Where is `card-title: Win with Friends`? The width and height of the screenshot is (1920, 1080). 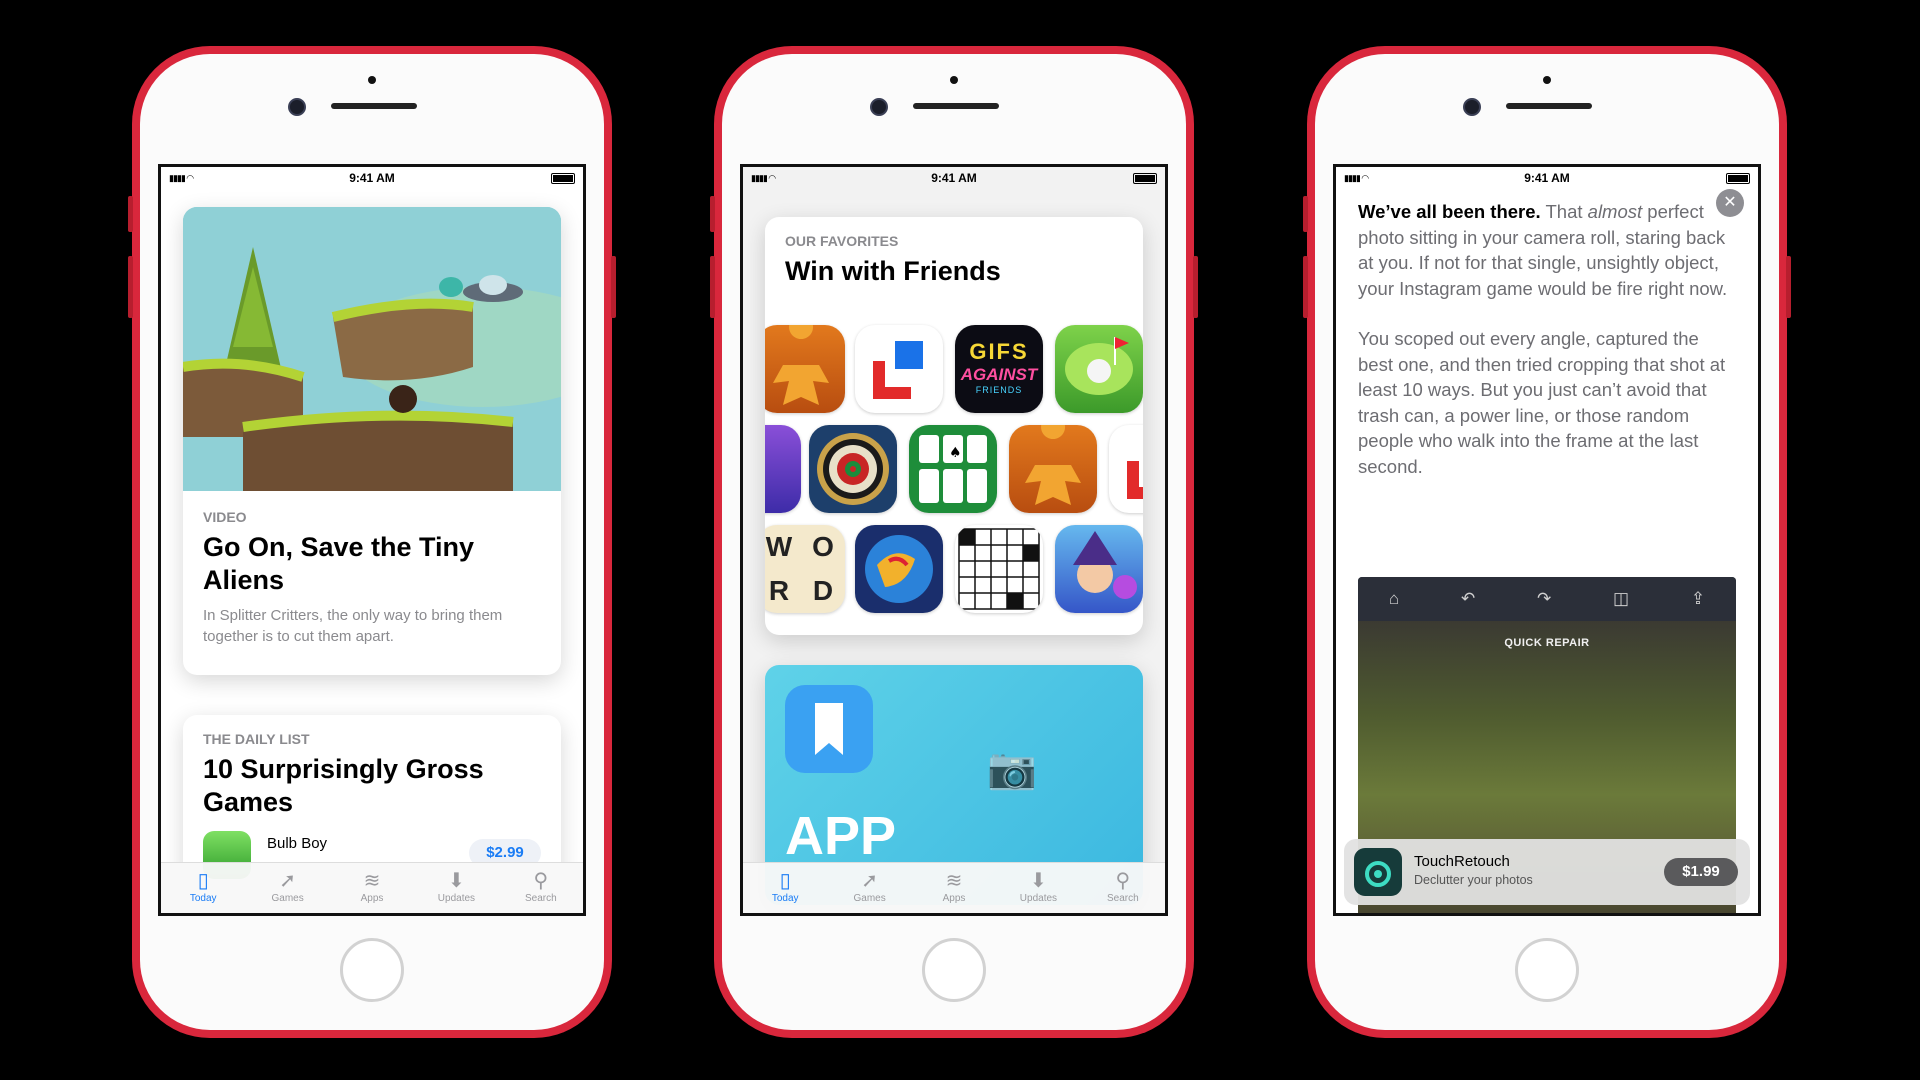 card-title: Win with Friends is located at coordinates (893, 271).